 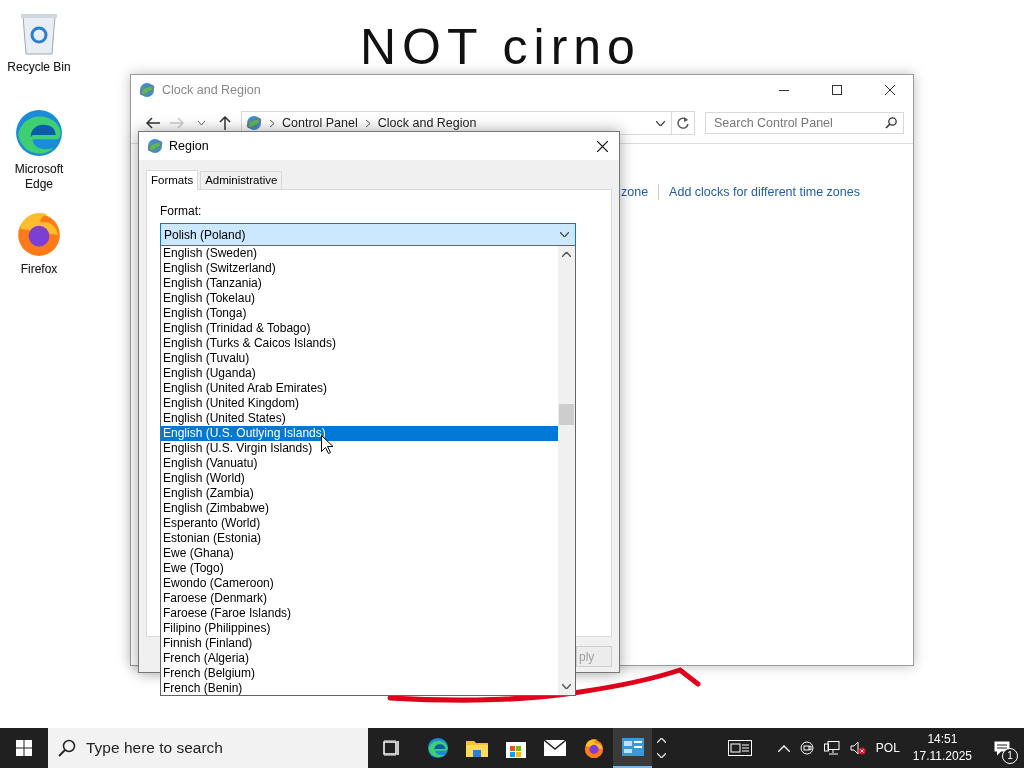 I want to click on list-item: Faroese (Faroe Islands), so click(x=359, y=613).